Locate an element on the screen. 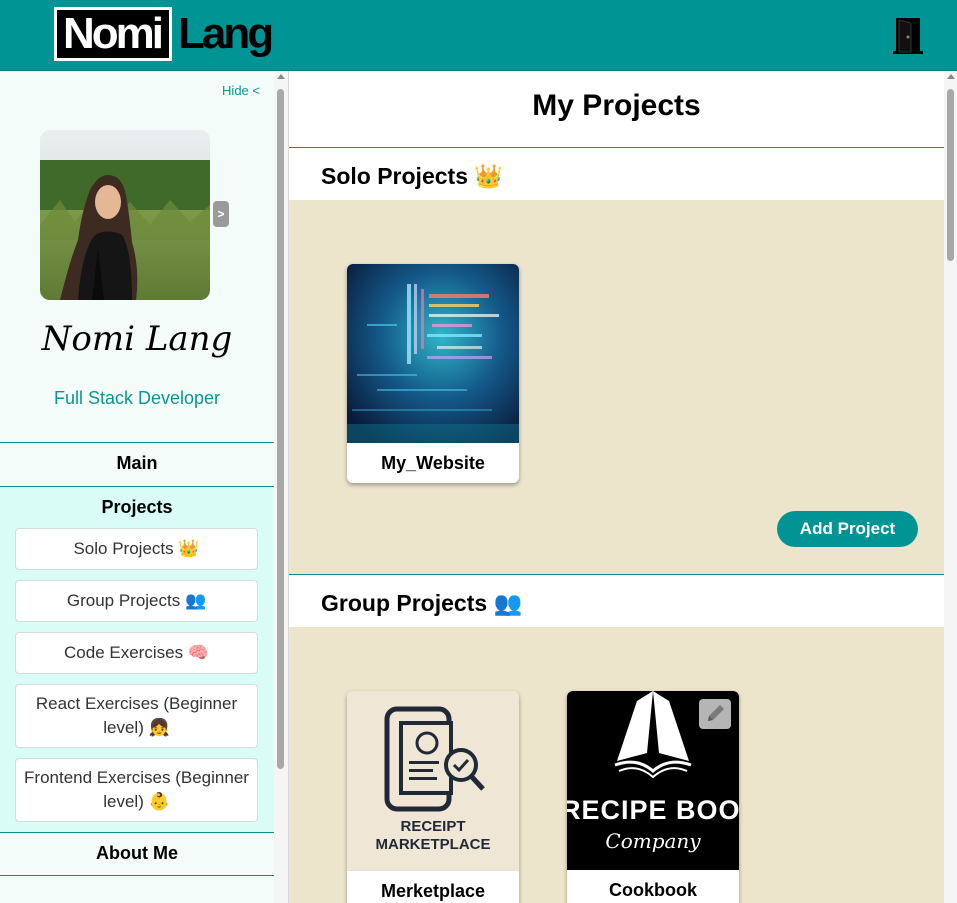 This screenshot has height=903, width=957. site-logo: Nomi Lang is located at coordinates (164, 34).